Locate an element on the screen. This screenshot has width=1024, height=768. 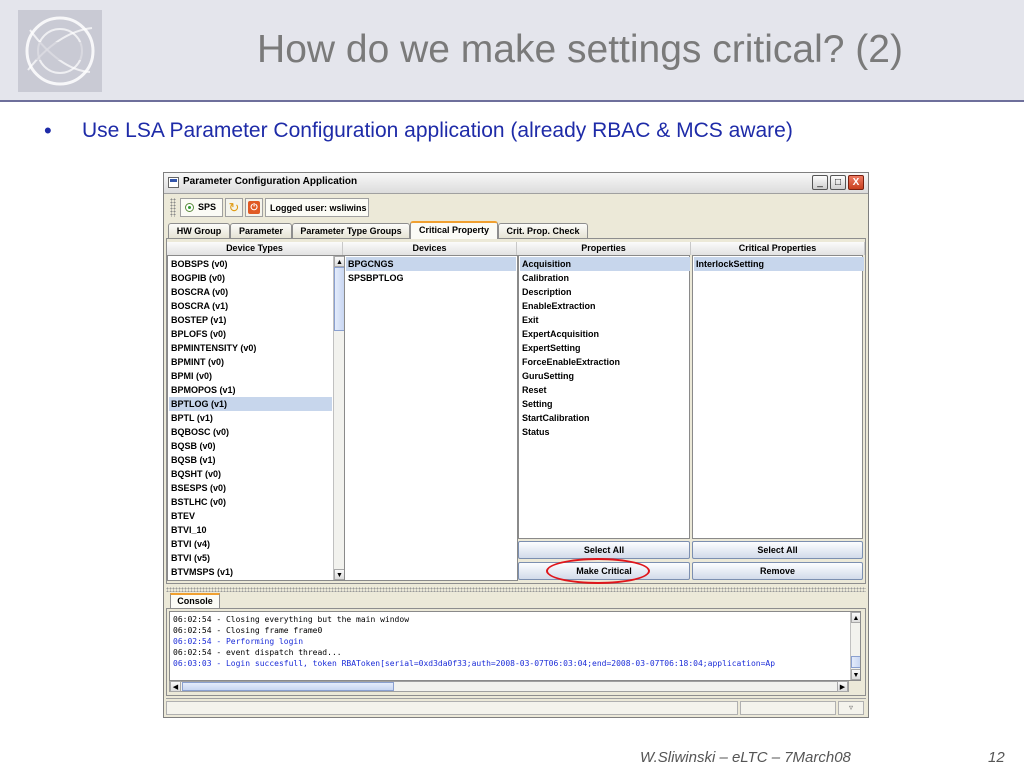
properties-header: Properties is located at coordinates (604, 248).